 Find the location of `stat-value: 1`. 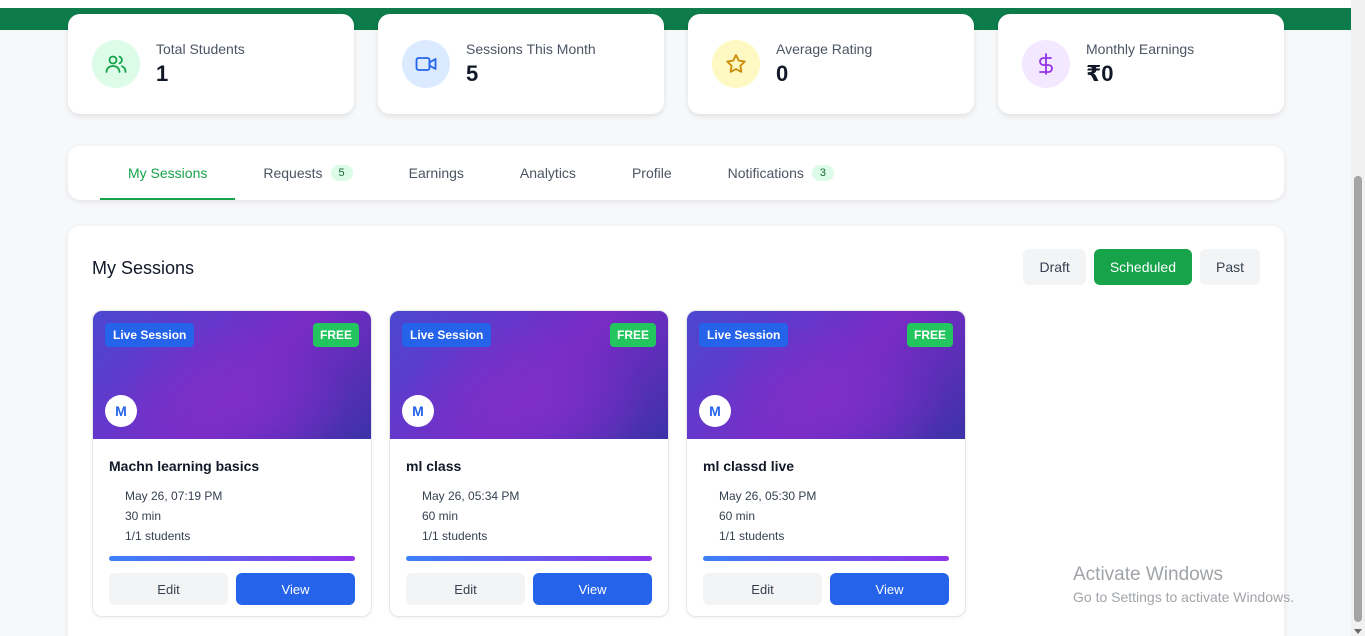

stat-value: 1 is located at coordinates (162, 73).